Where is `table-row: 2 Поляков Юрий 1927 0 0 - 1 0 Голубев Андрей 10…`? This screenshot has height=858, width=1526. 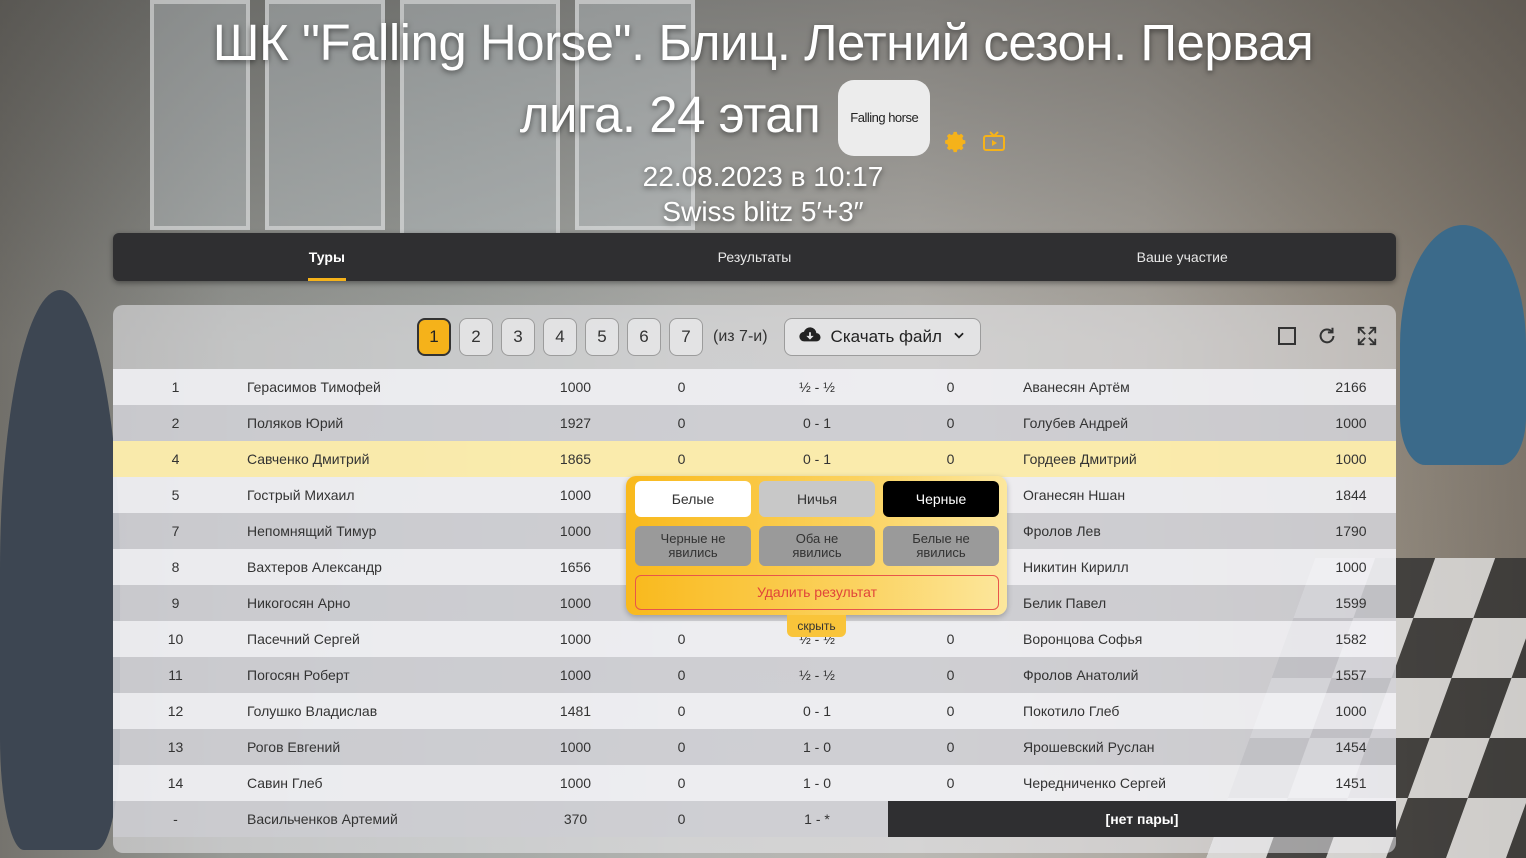
table-row: 2 Поляков Юрий 1927 0 0 - 1 0 Голубев Андрей 10… is located at coordinates (754, 423).